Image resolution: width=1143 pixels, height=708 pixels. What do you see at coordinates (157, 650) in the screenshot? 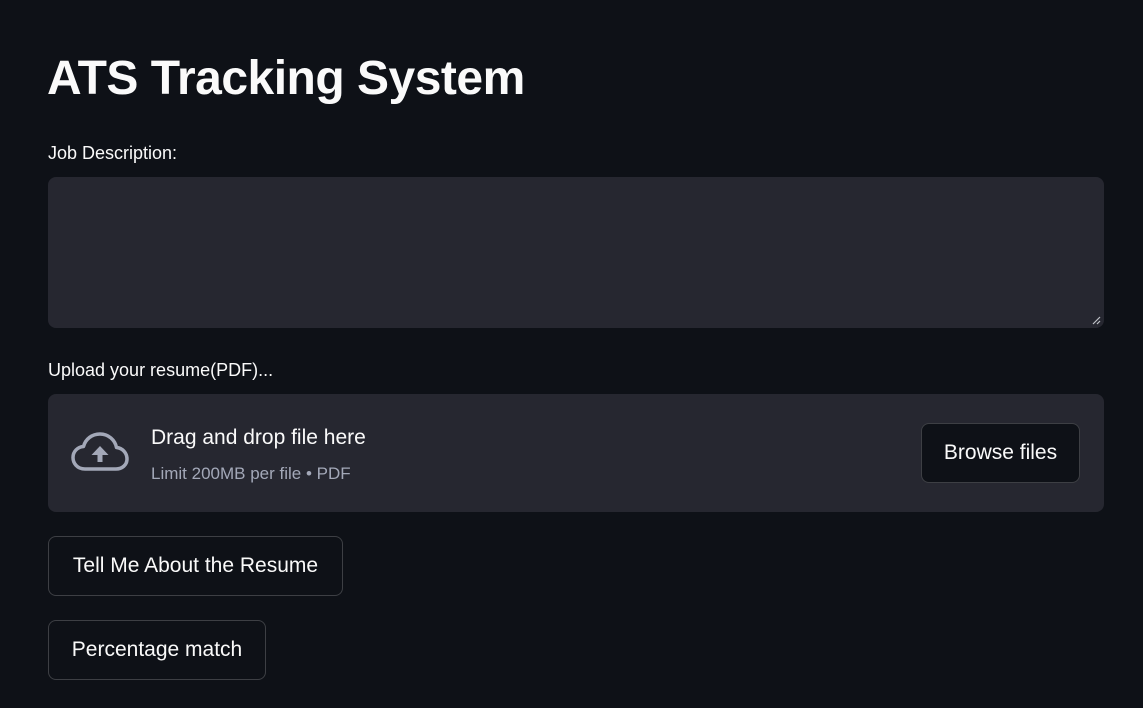
I see `percentage-match-button: Percentage match` at bounding box center [157, 650].